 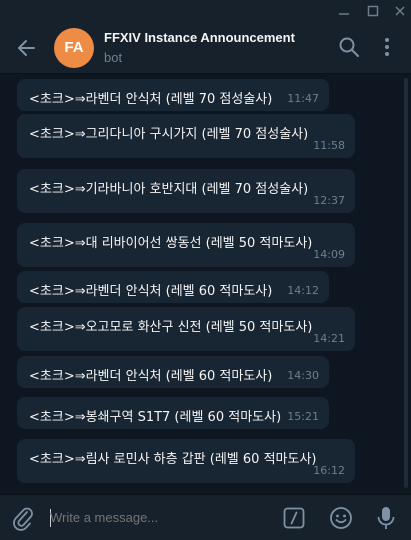 I want to click on message-bubble: <초크>⇒그리다니아 구시가지 (레벨 70 점성술사) 11:58, so click(x=186, y=136).